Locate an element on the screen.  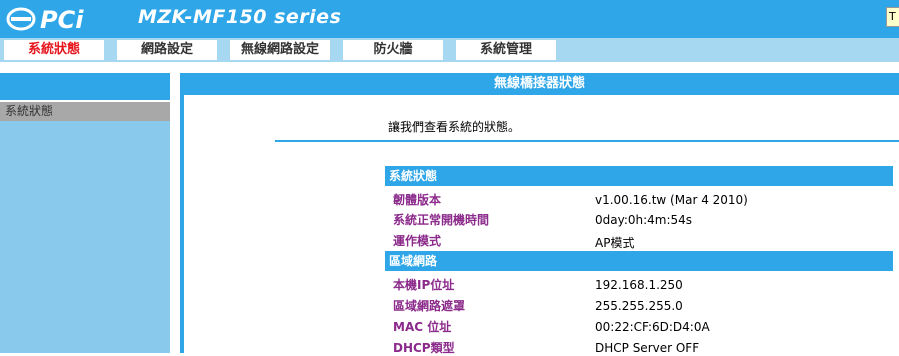
row-value-ip-address: 192.168.1.250 is located at coordinates (639, 285).